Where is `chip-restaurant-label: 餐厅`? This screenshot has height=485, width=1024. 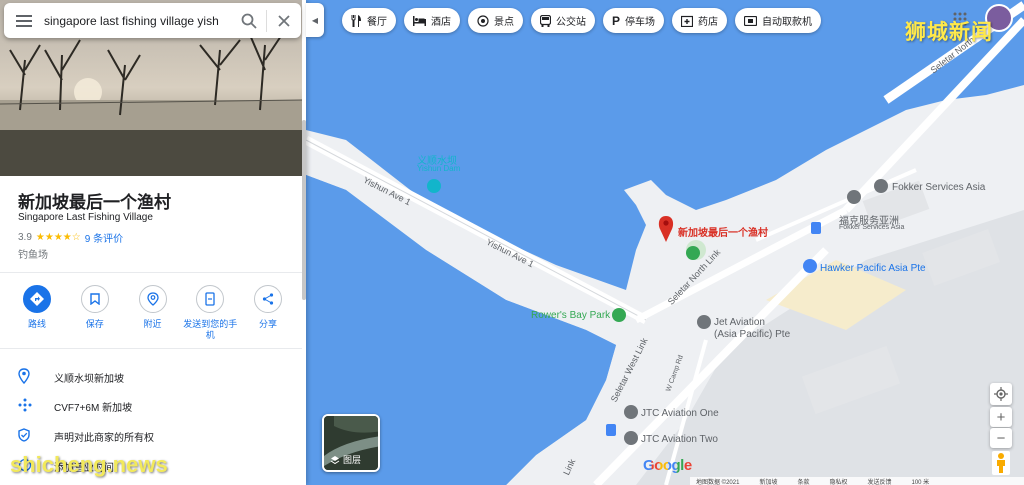
chip-restaurant-label: 餐厅 is located at coordinates (377, 22).